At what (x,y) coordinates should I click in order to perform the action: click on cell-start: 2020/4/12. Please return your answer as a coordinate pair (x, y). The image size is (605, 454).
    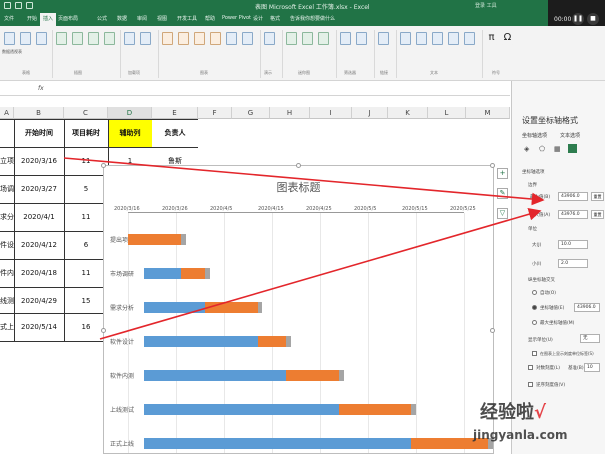
    Looking at the image, I should click on (39, 245).